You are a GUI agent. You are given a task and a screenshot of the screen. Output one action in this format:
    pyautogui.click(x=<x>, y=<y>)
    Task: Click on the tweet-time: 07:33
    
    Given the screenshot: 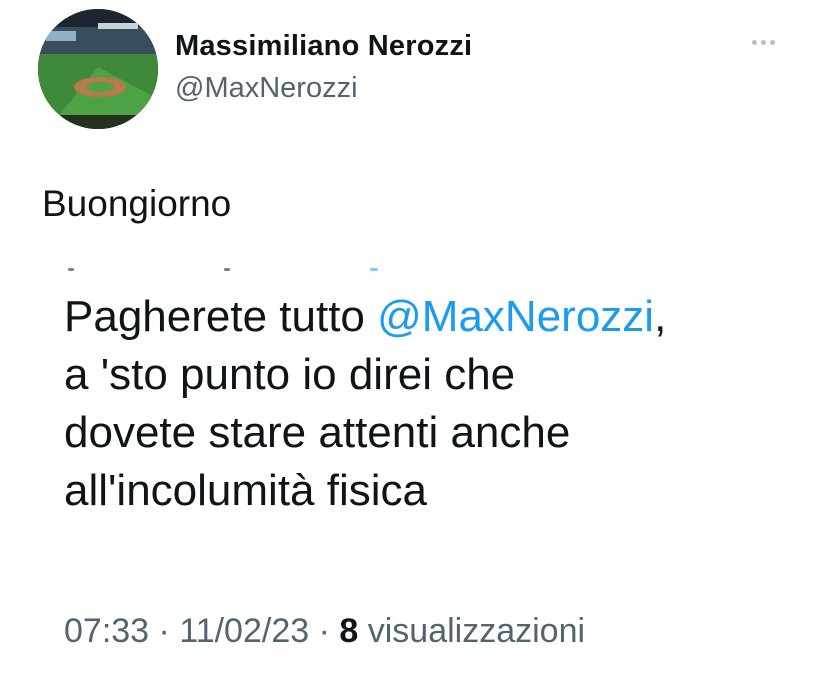 What is the action you would take?
    pyautogui.click(x=106, y=631)
    